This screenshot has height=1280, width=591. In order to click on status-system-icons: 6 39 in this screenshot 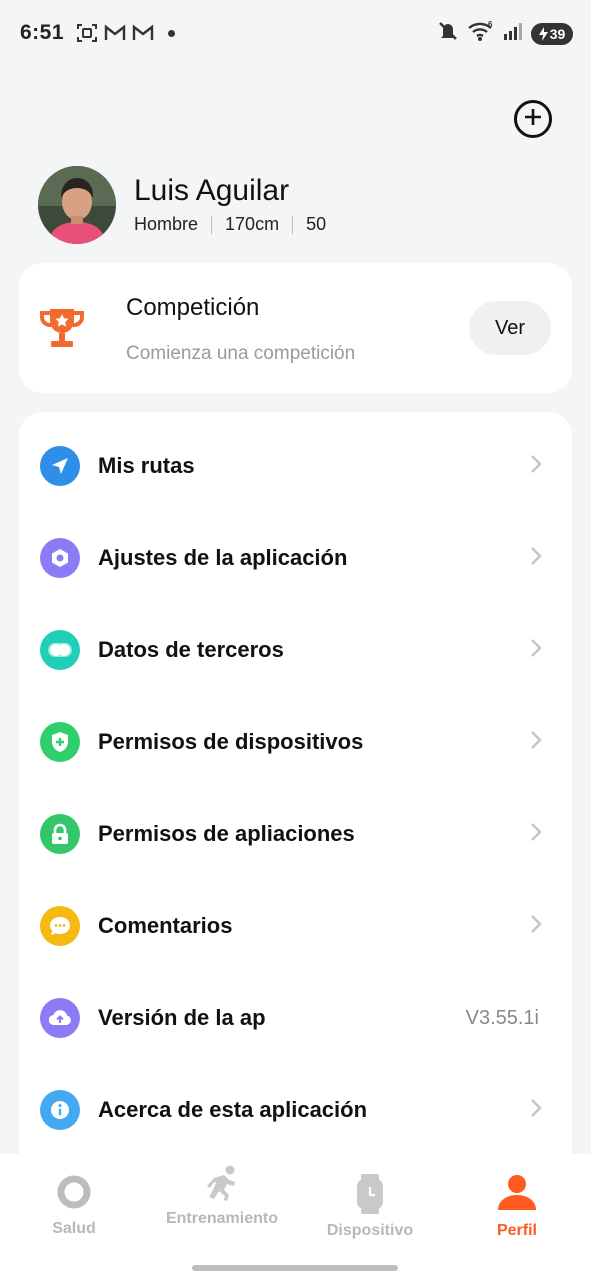, I will do `click(505, 33)`.